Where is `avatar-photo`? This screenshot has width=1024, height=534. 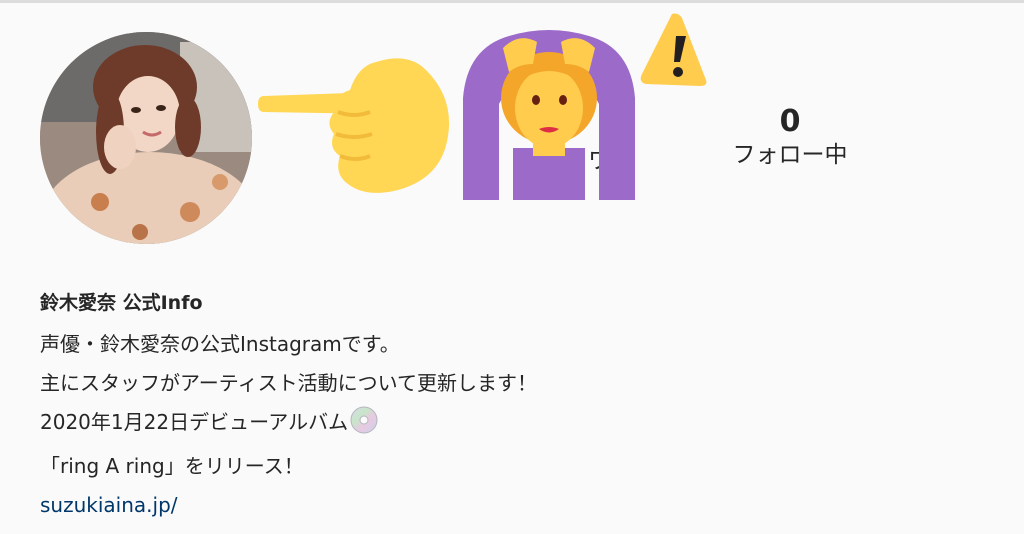 avatar-photo is located at coordinates (146, 138).